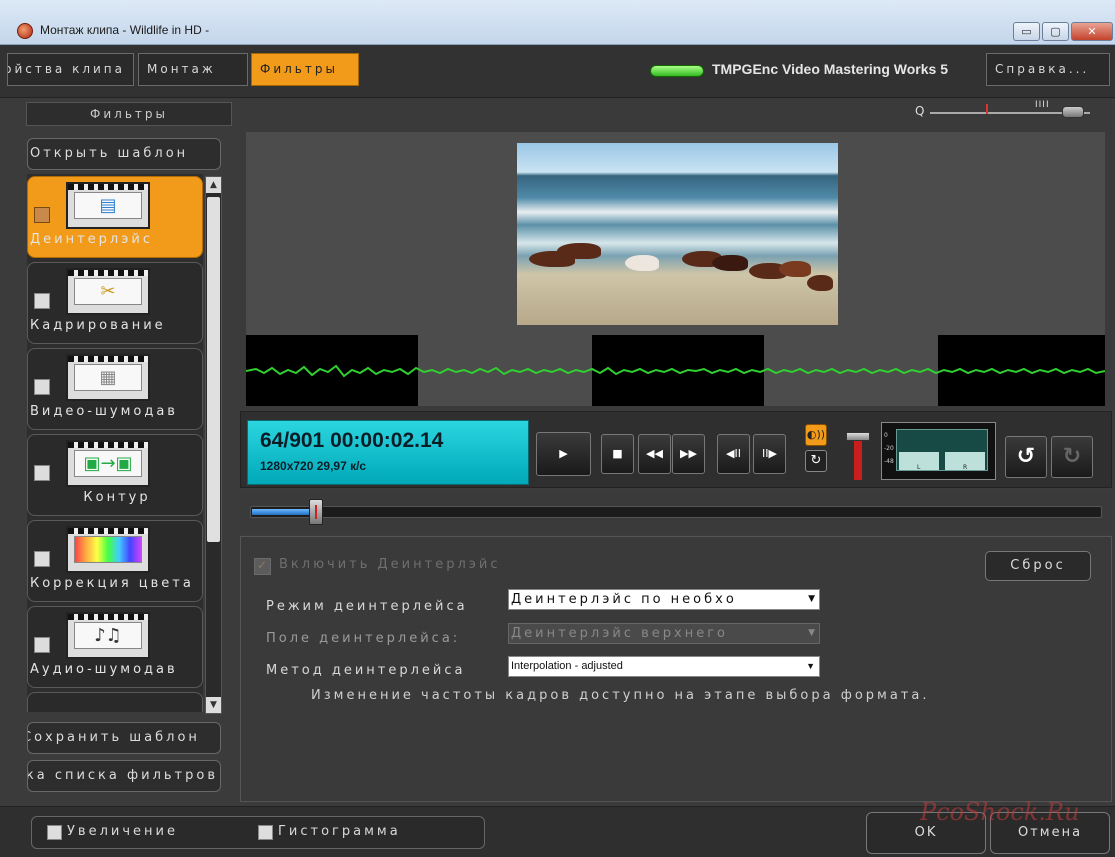 The height and width of the screenshot is (857, 1115). I want to click on zoom-marker, so click(987, 109).